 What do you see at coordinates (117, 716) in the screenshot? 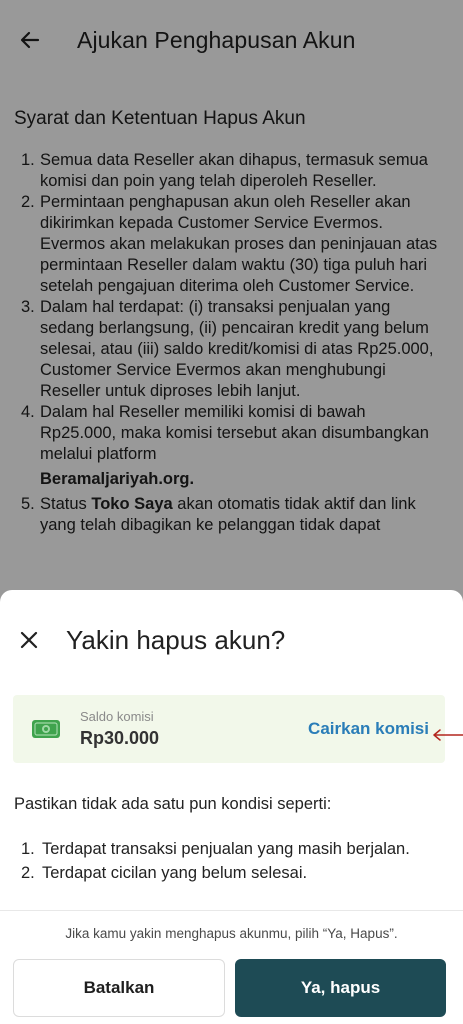
I see `saldo-label: Saldo komisi` at bounding box center [117, 716].